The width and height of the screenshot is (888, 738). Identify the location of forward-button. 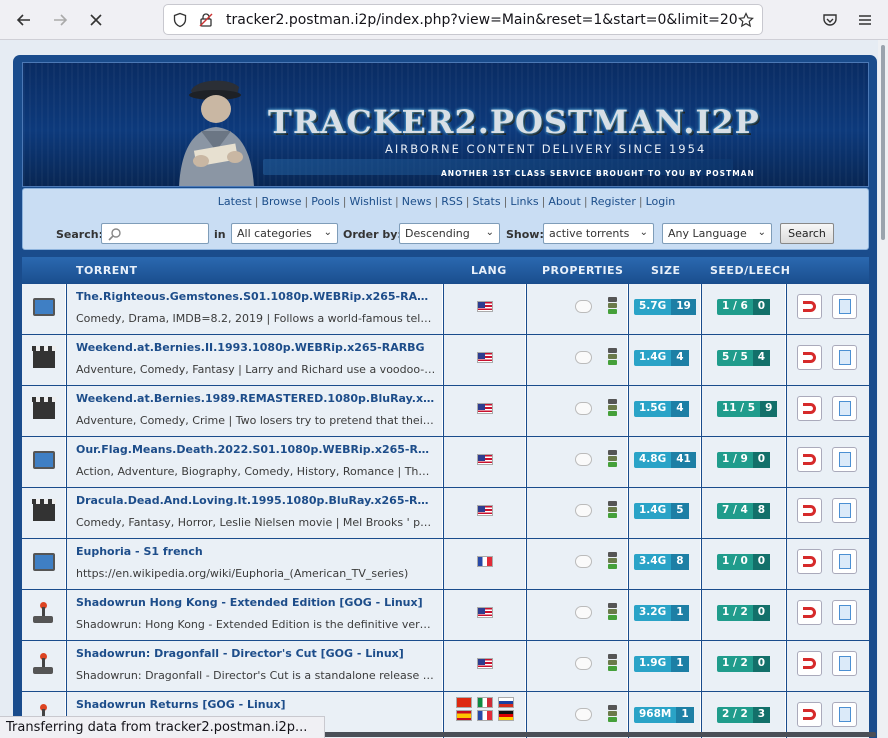
(60, 20).